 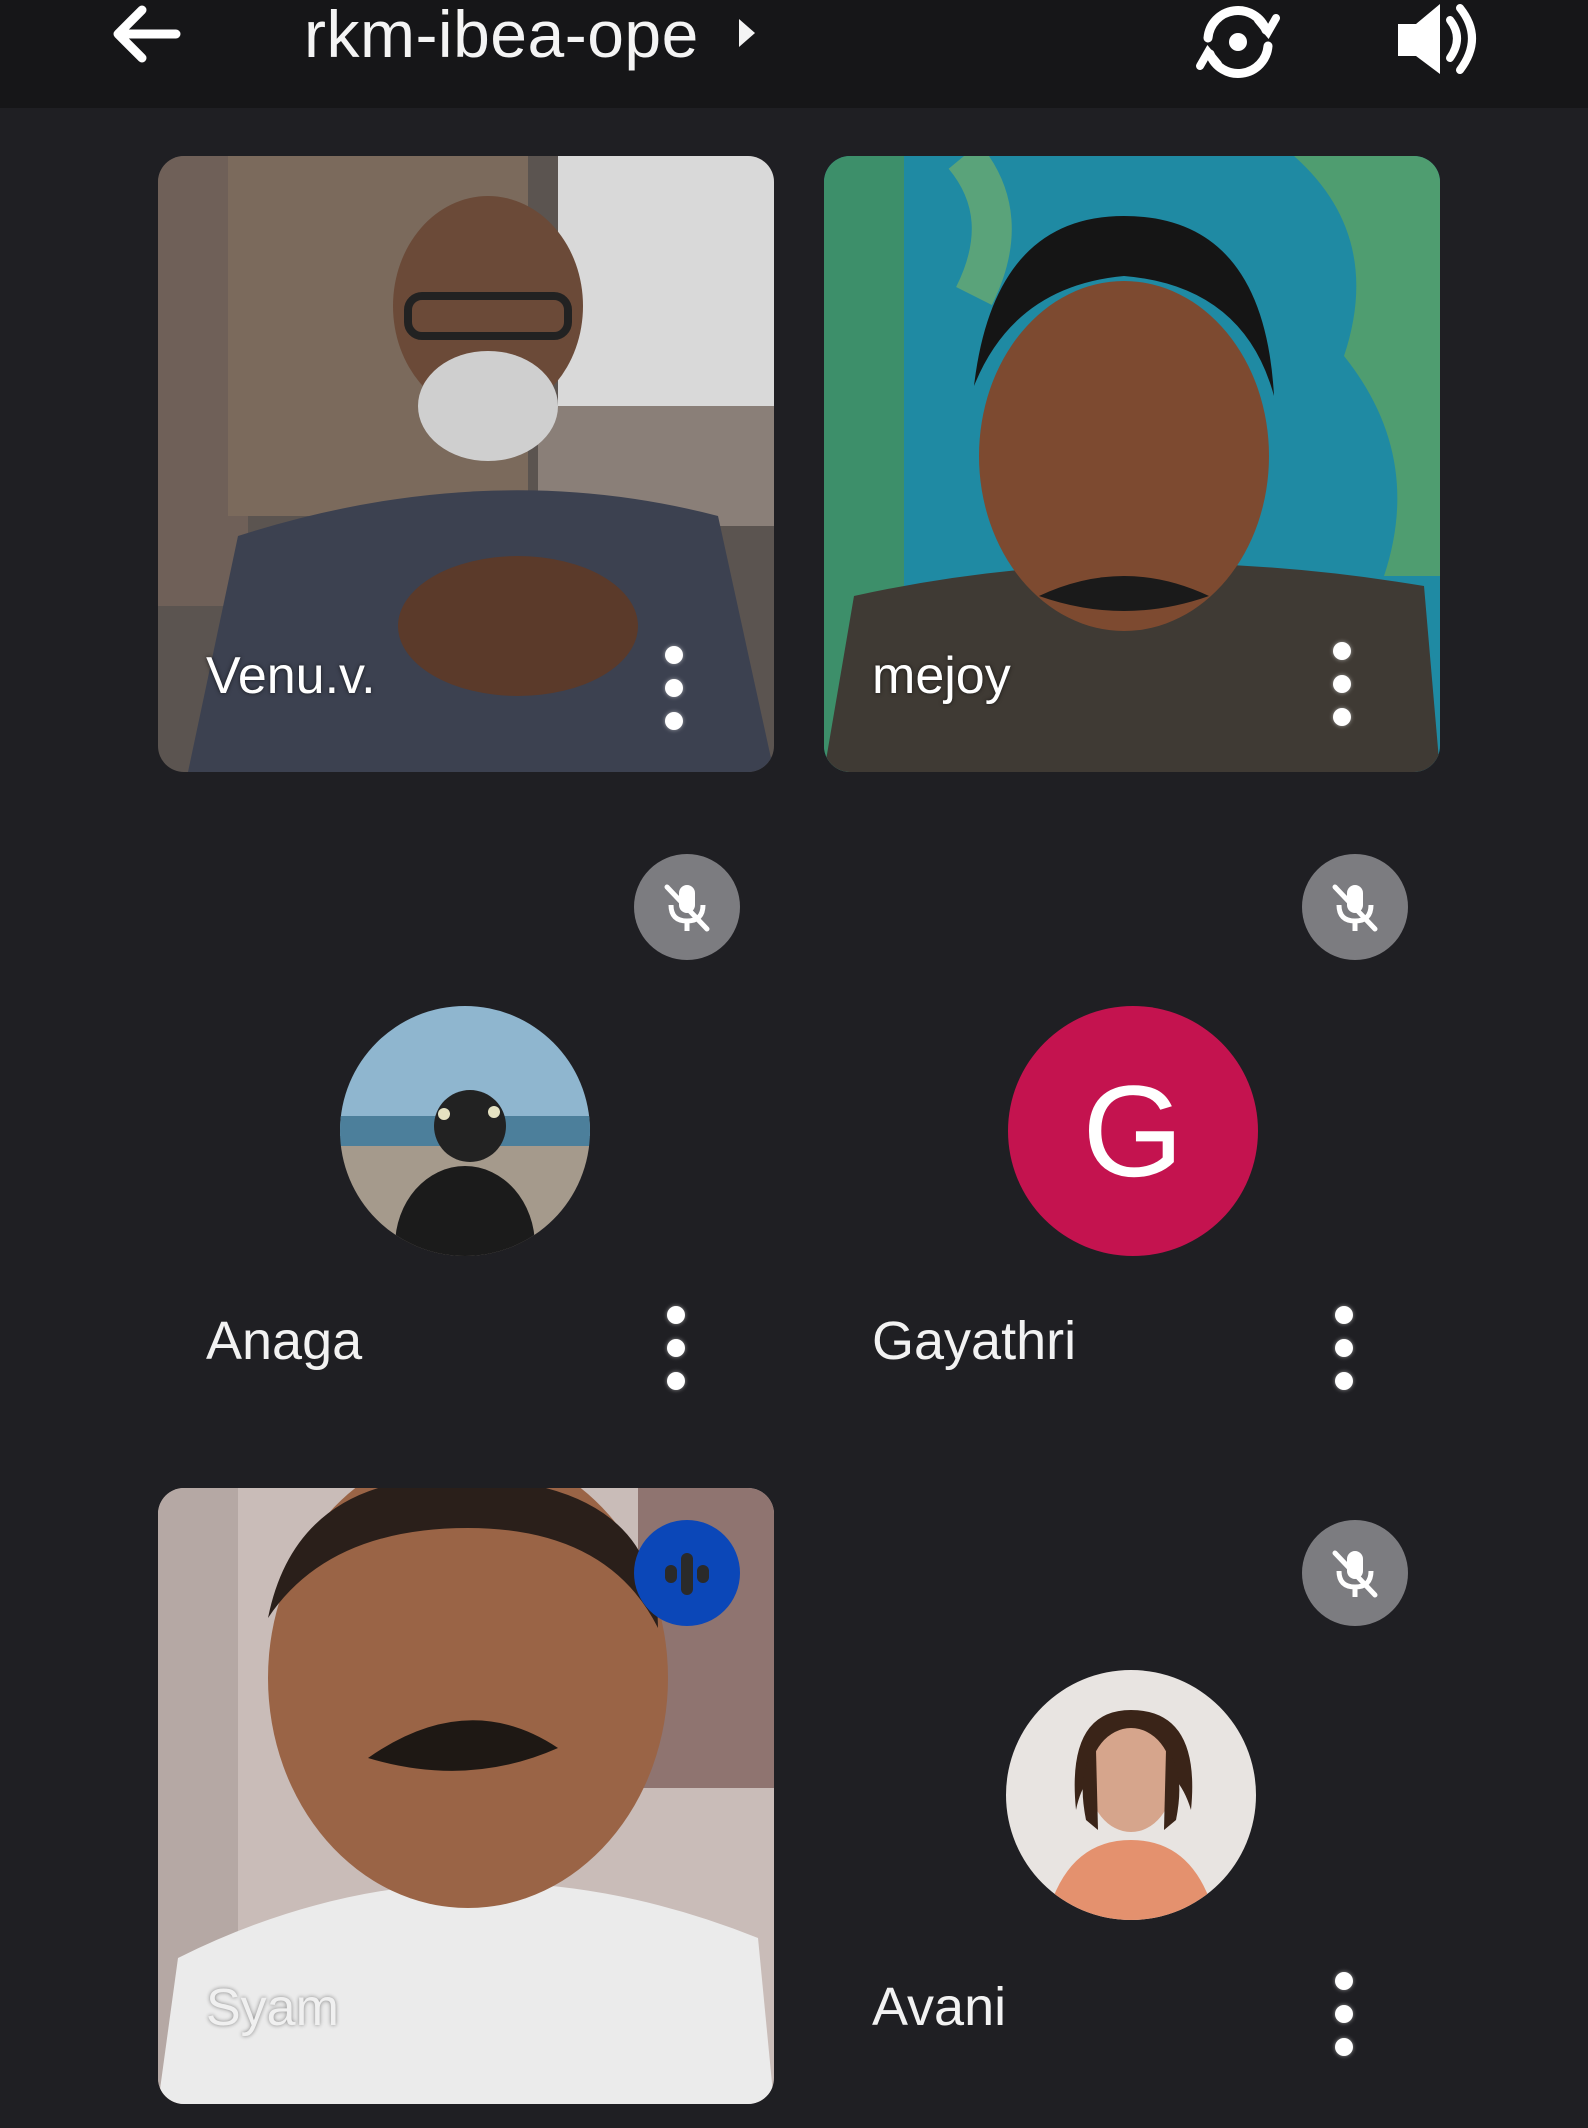 What do you see at coordinates (272, 2008) in the screenshot?
I see `participant-name: Syam` at bounding box center [272, 2008].